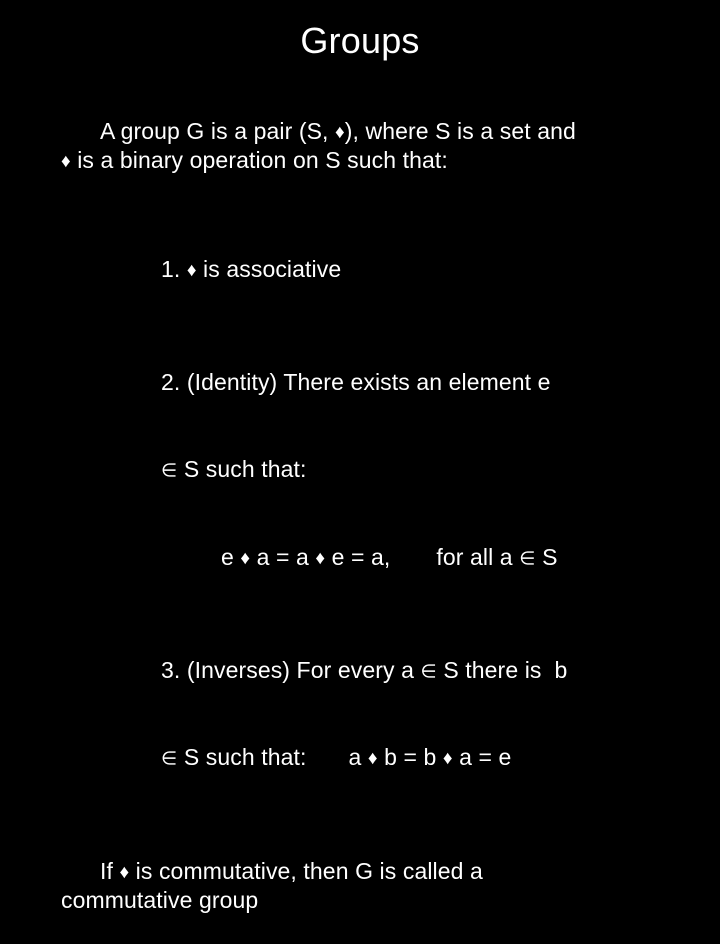 The height and width of the screenshot is (944, 720). What do you see at coordinates (368, 382) in the screenshot?
I see `axiom-2-text: (Identity) There exists an element e` at bounding box center [368, 382].